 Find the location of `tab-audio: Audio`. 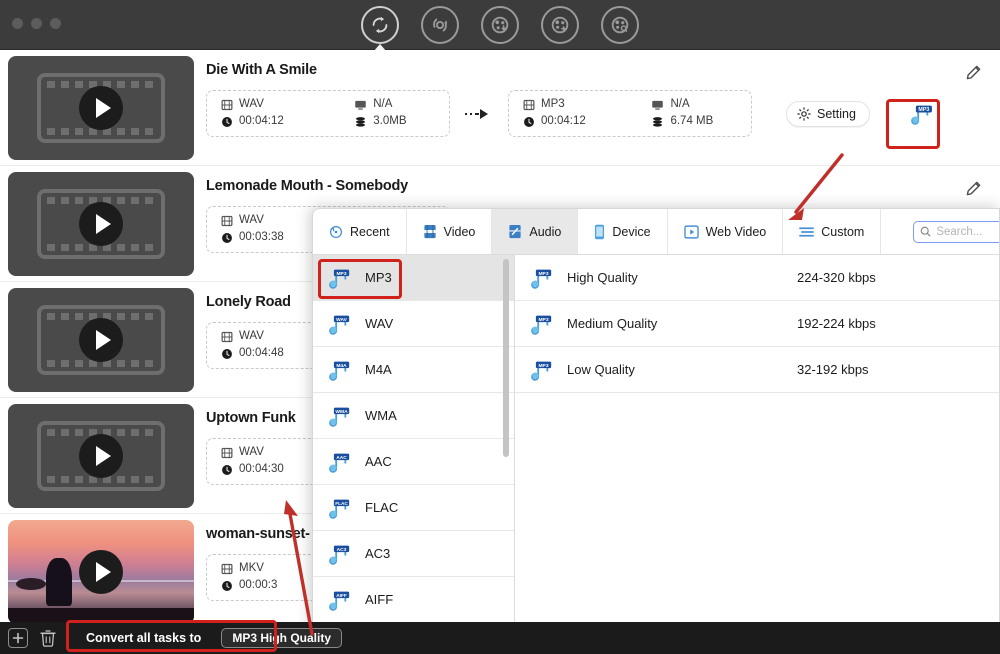

tab-audio: Audio is located at coordinates (535, 231).